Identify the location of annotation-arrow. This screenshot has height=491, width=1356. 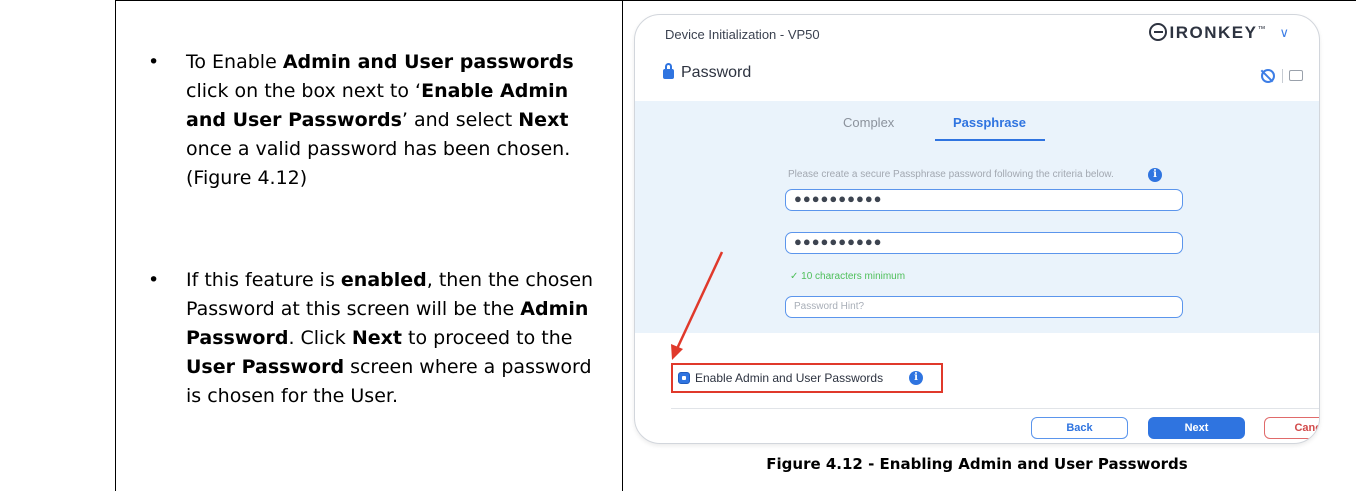
(697, 305).